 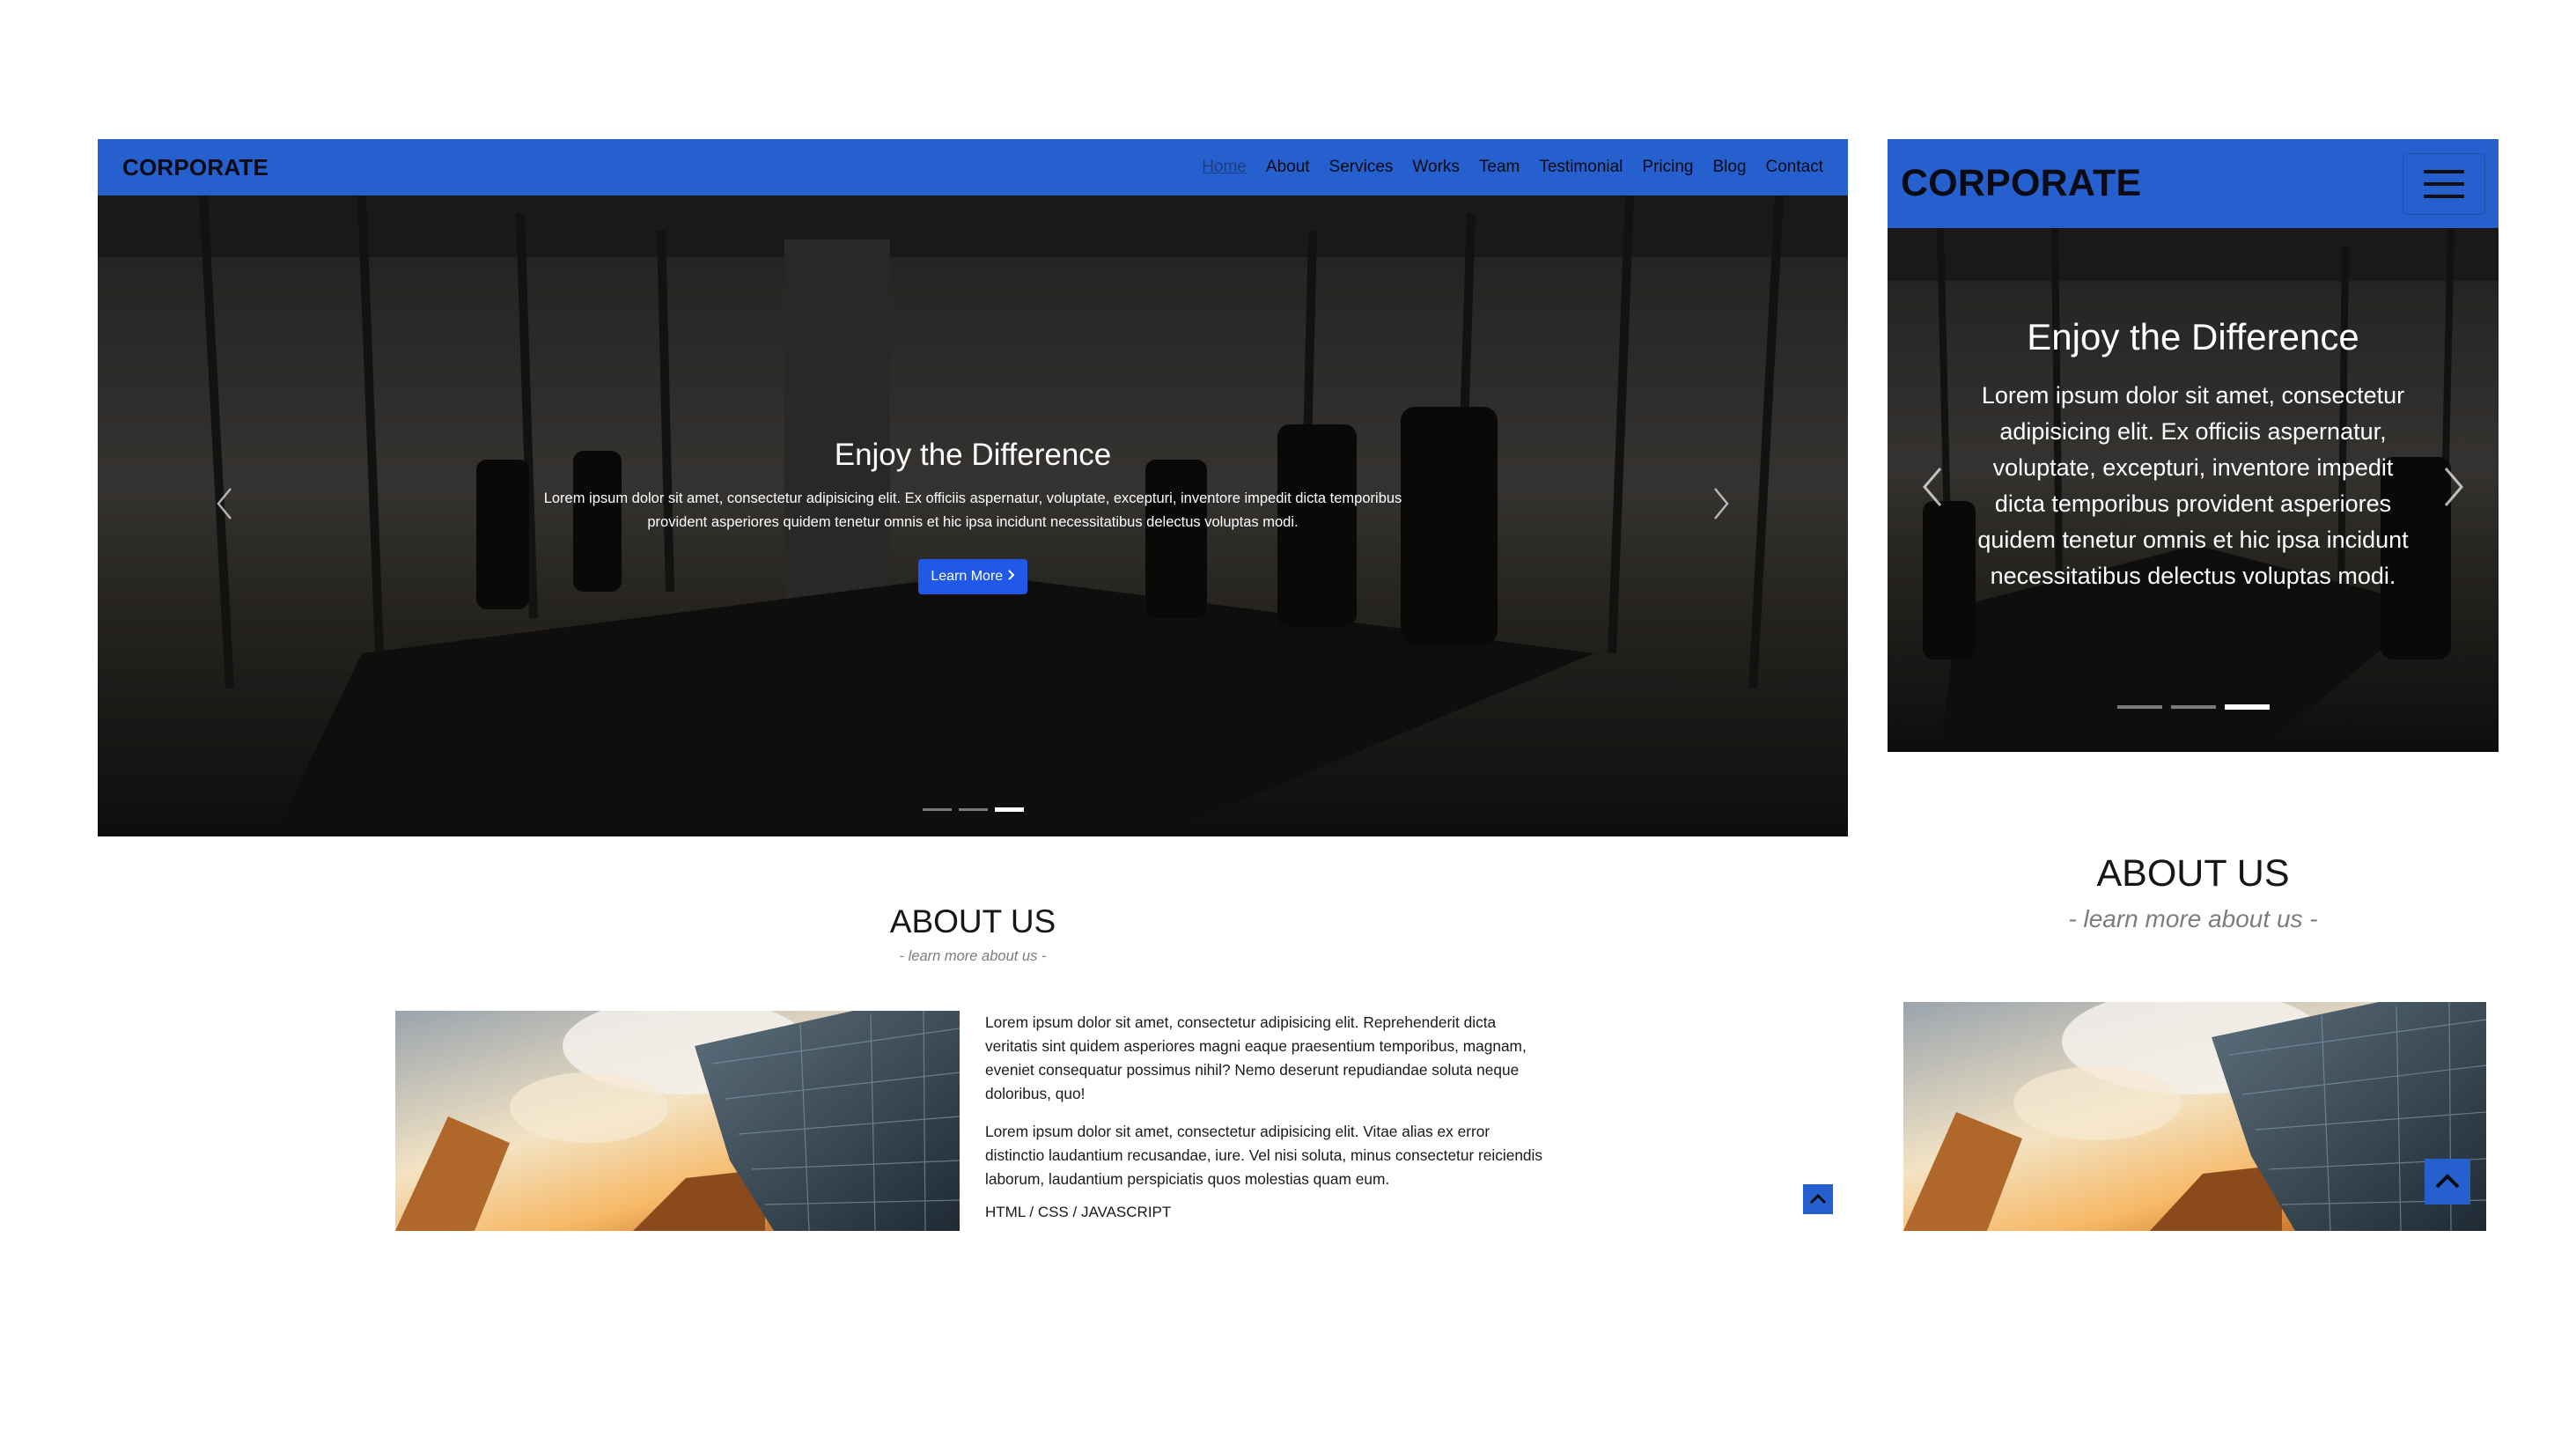 What do you see at coordinates (1435, 167) in the screenshot?
I see `nav-item-works: Works` at bounding box center [1435, 167].